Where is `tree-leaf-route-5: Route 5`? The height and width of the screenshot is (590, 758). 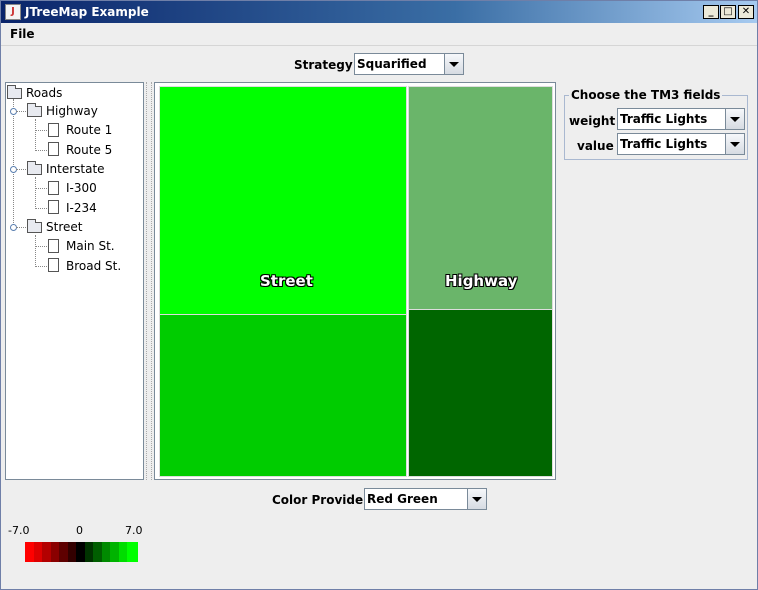
tree-leaf-route-5: Route 5 is located at coordinates (89, 150).